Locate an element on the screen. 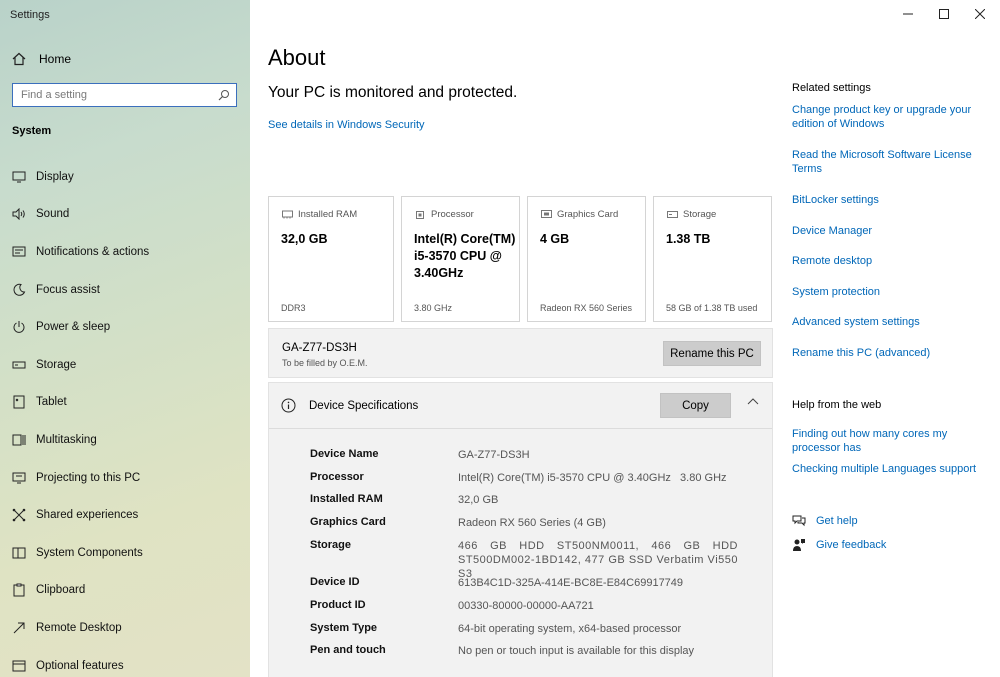 Image resolution: width=1000 pixels, height=677 pixels. rename-pc-button: Rename this PC is located at coordinates (712, 353).